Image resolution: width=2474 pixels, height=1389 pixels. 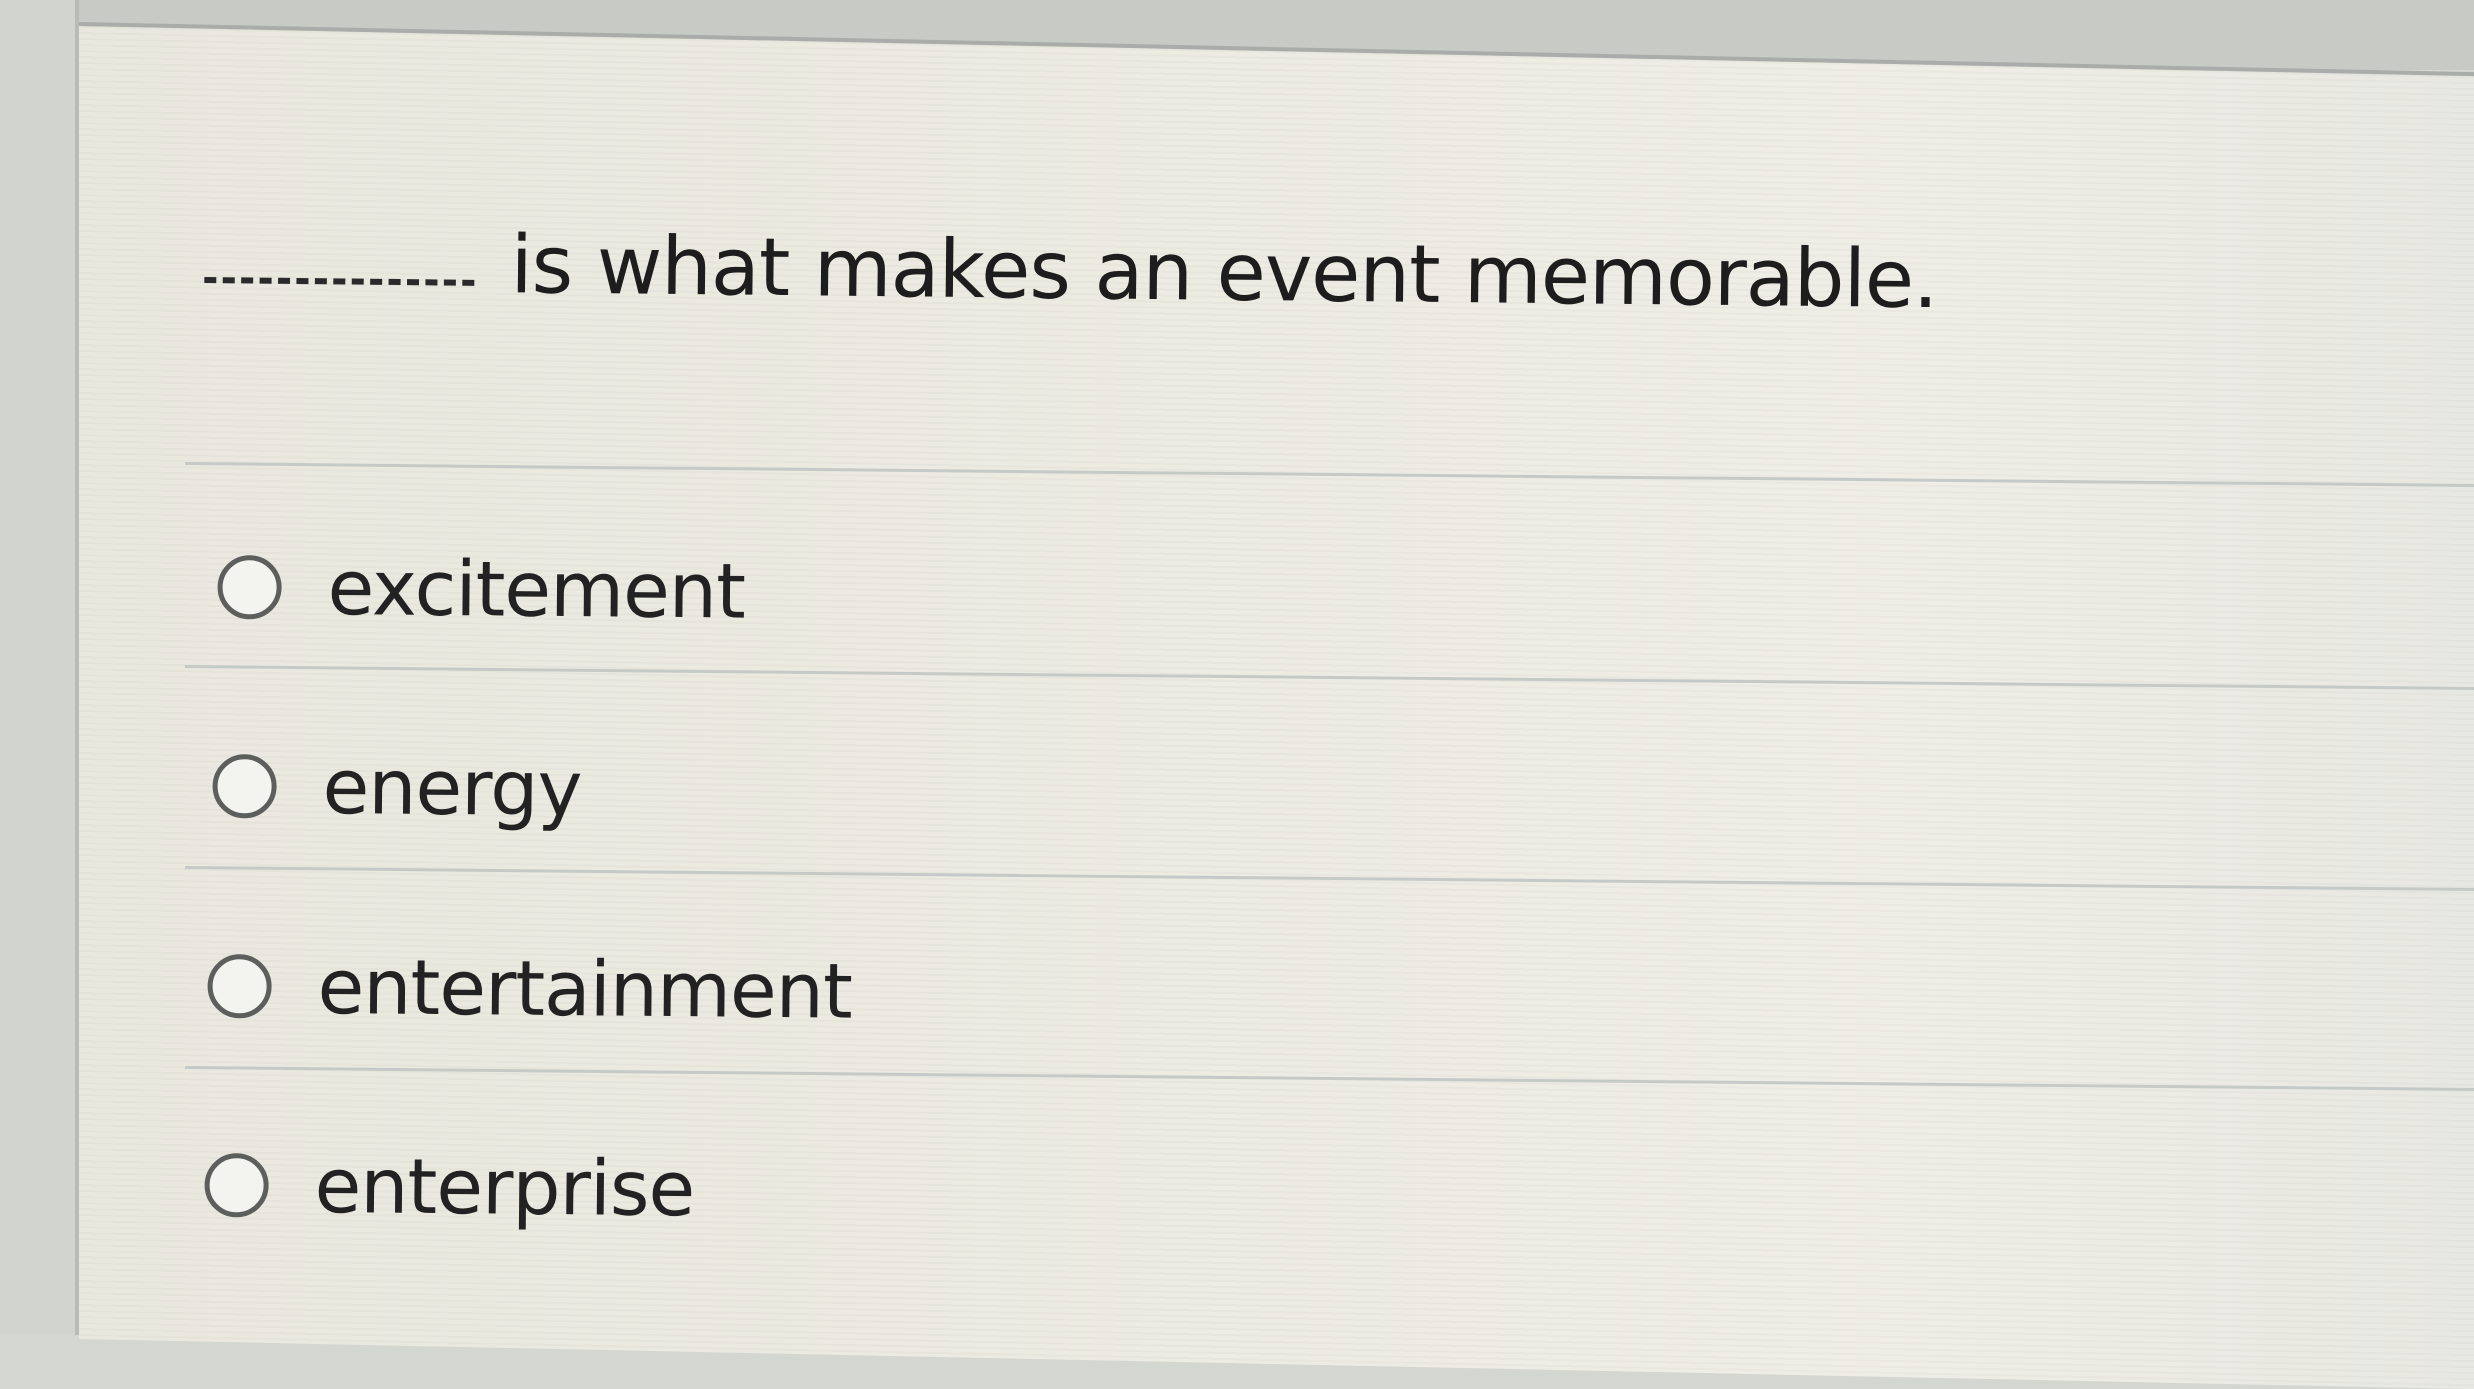 I want to click on question-prompt: is what makes an event memorable., so click(x=1071, y=270).